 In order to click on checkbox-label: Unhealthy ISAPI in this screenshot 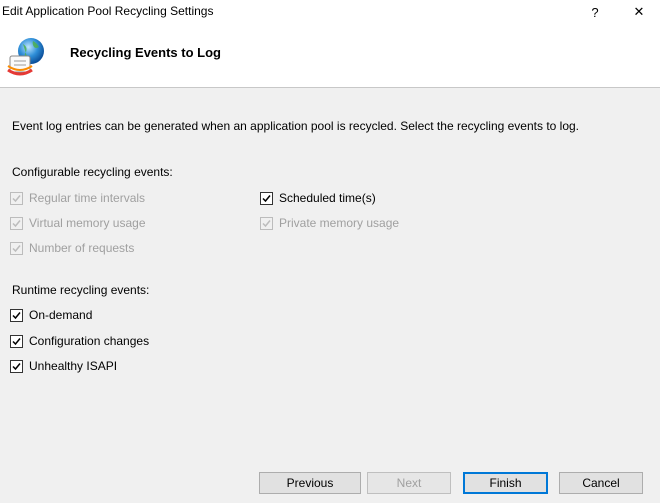, I will do `click(73, 366)`.